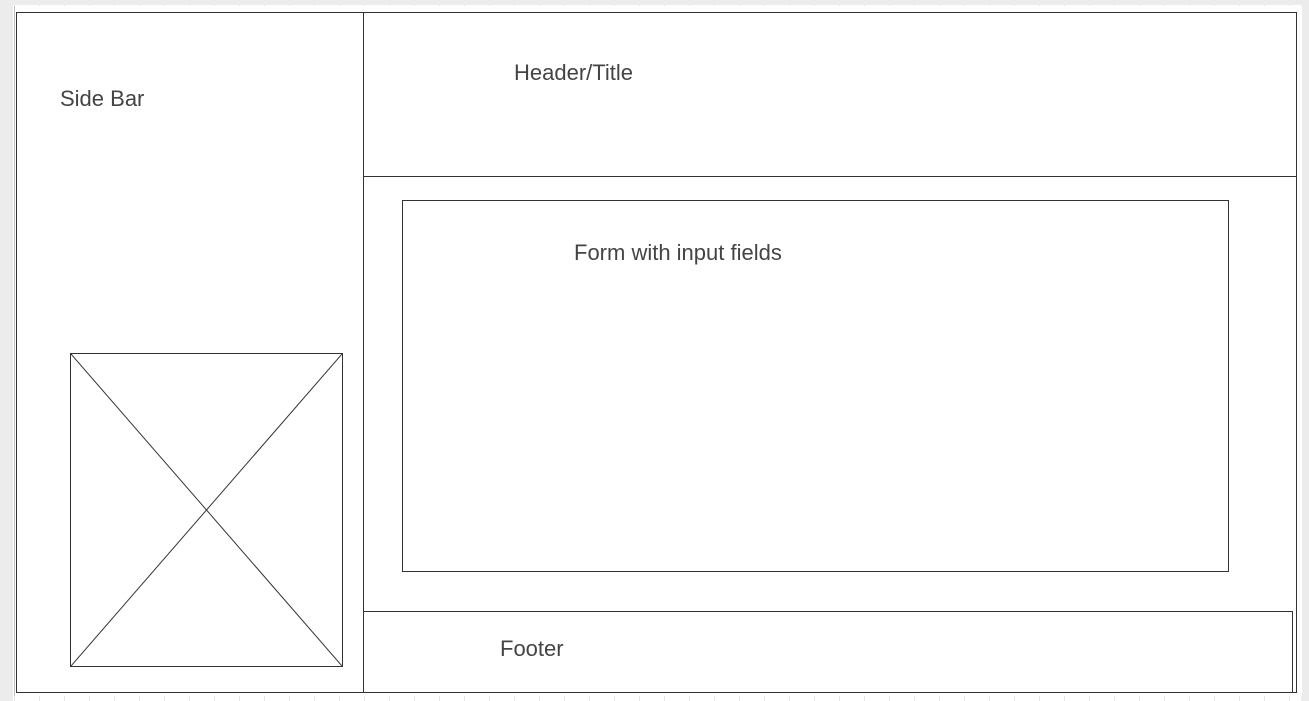 Image resolution: width=1309 pixels, height=701 pixels. I want to click on canvas-top-edge, so click(654, 2).